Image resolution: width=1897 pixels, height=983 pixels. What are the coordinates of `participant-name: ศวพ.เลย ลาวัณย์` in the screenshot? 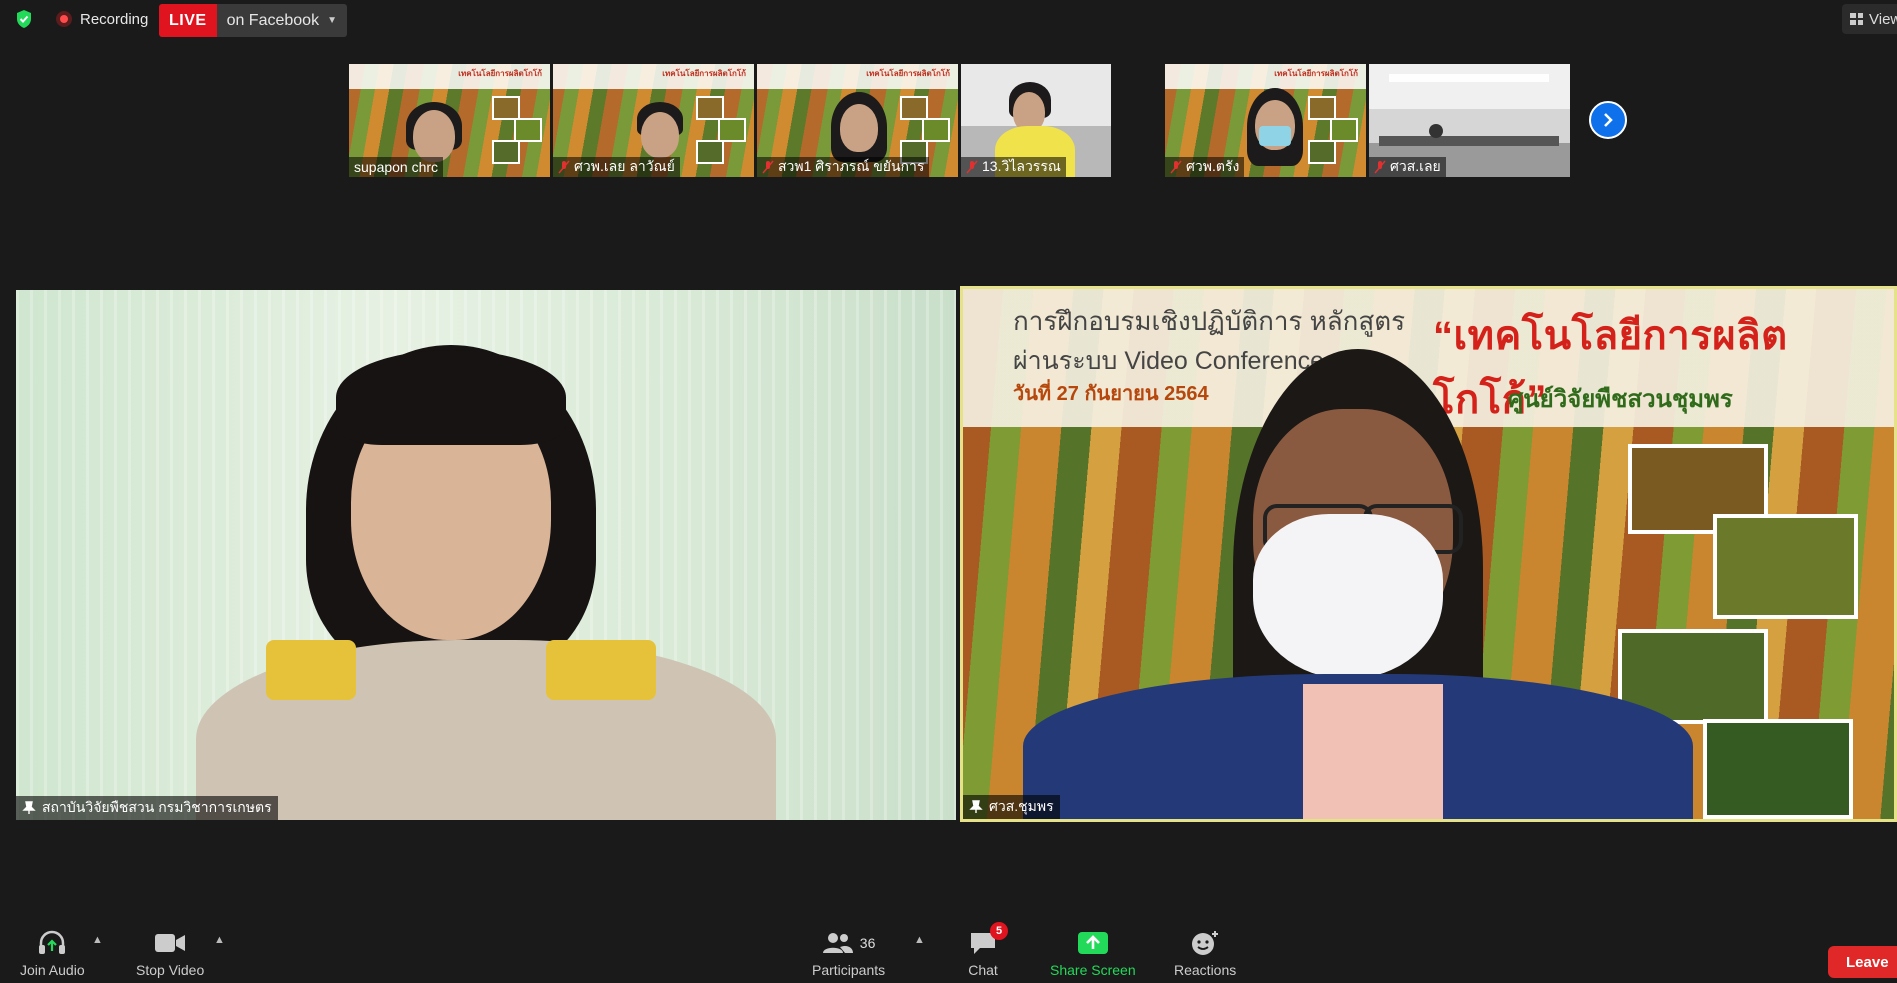 It's located at (616, 167).